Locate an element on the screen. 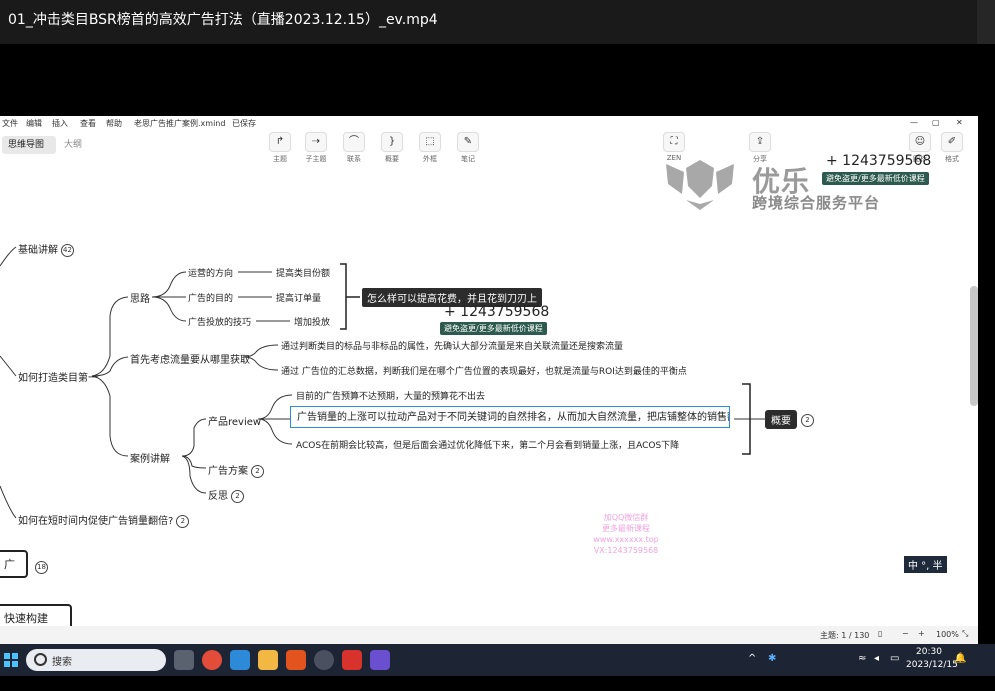 Image resolution: width=995 pixels, height=691 pixels. topic-first-consider: 首先考虑流量要从哪里获取 is located at coordinates (190, 358).